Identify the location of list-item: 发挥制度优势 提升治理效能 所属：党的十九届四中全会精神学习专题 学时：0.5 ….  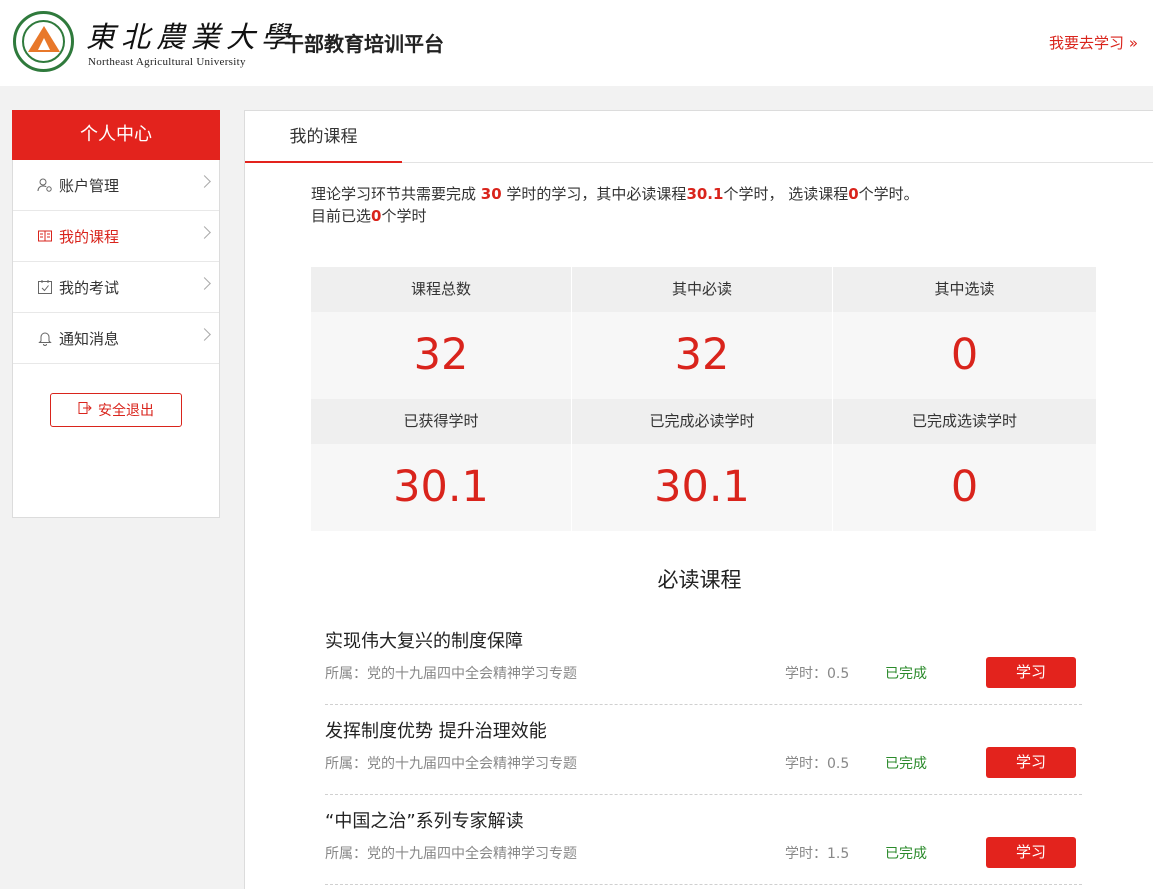
(703, 750).